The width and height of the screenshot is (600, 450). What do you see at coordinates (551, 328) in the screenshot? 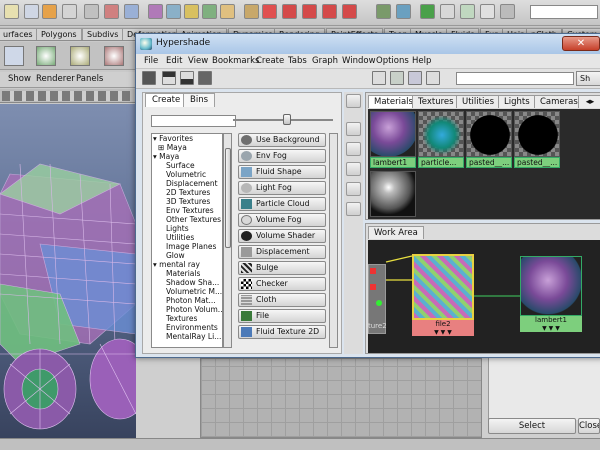
I see `node-port-arrows: ▼ ▼ ▼` at bounding box center [551, 328].